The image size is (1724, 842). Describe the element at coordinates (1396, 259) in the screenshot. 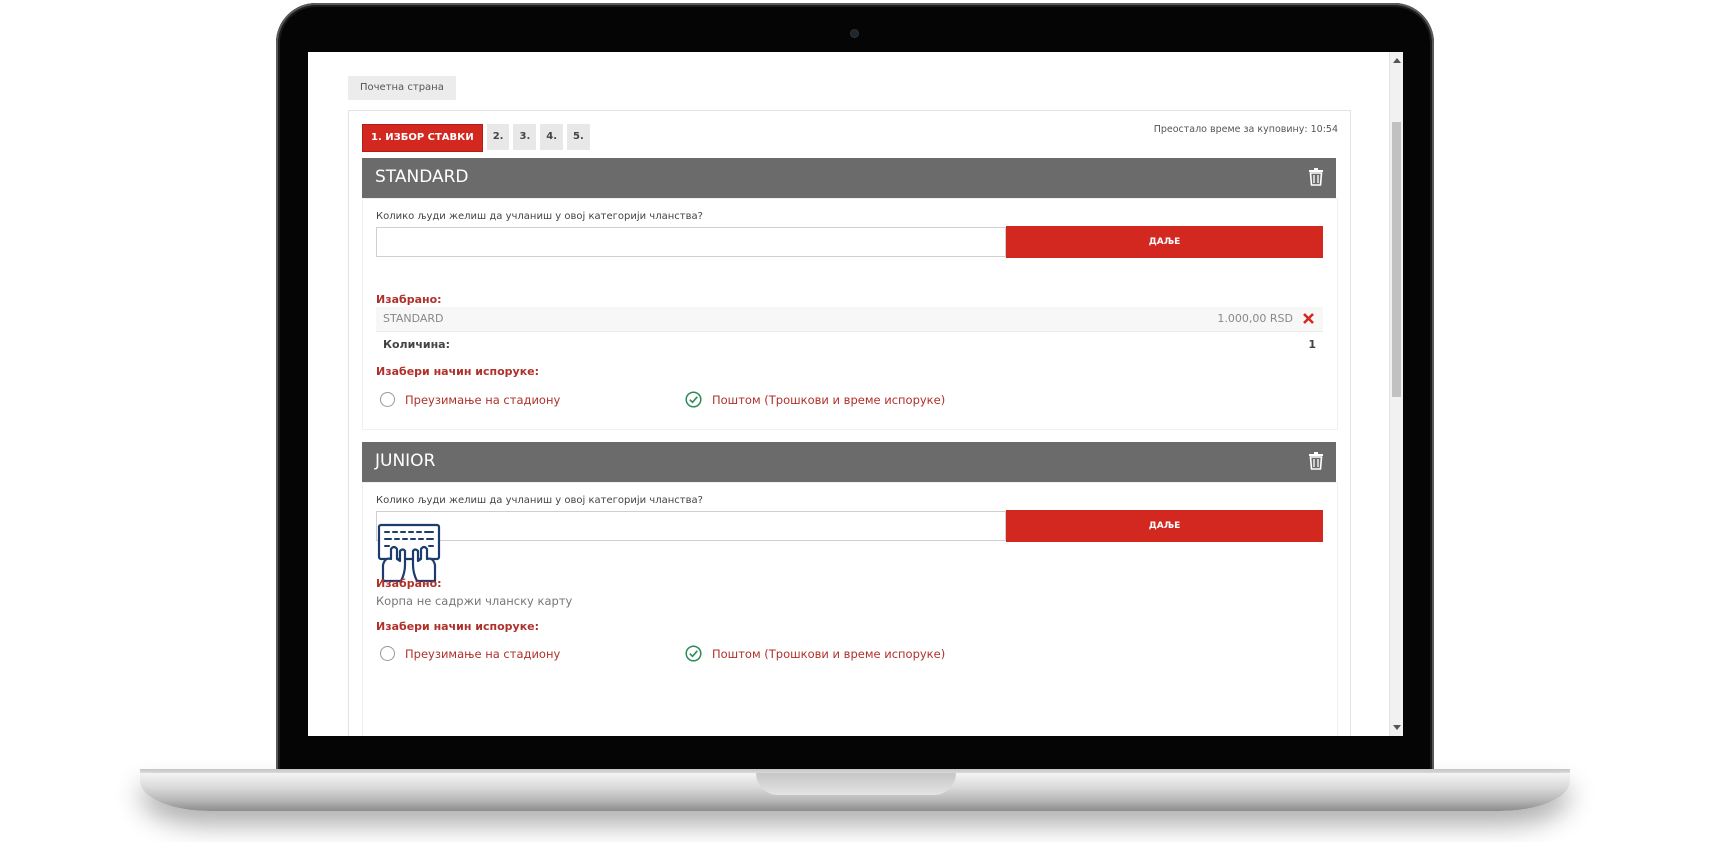

I see `scroll-thumb` at that location.